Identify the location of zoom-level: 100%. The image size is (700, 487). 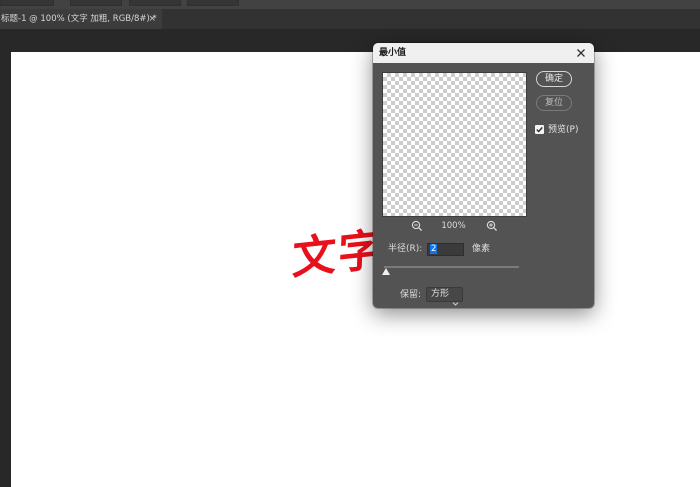
(453, 226).